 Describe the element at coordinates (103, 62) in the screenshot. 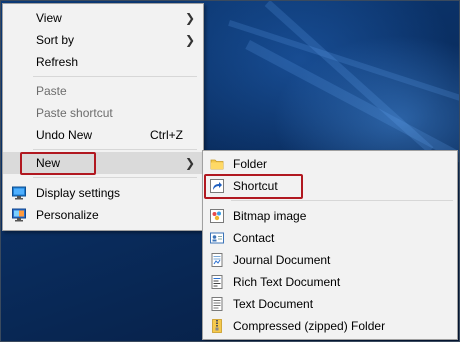

I see `menu-item-refresh: Refresh` at that location.